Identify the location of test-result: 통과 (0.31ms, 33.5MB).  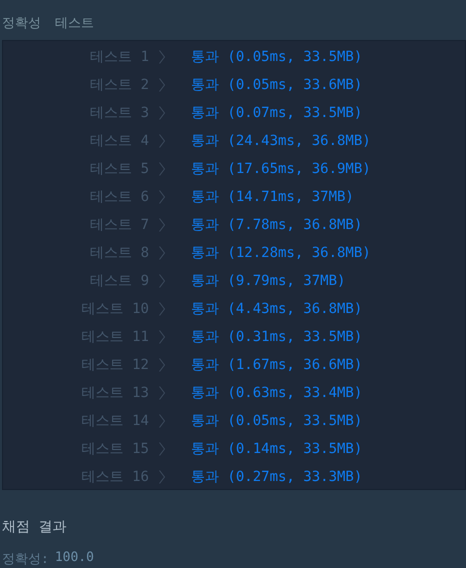
(276, 337).